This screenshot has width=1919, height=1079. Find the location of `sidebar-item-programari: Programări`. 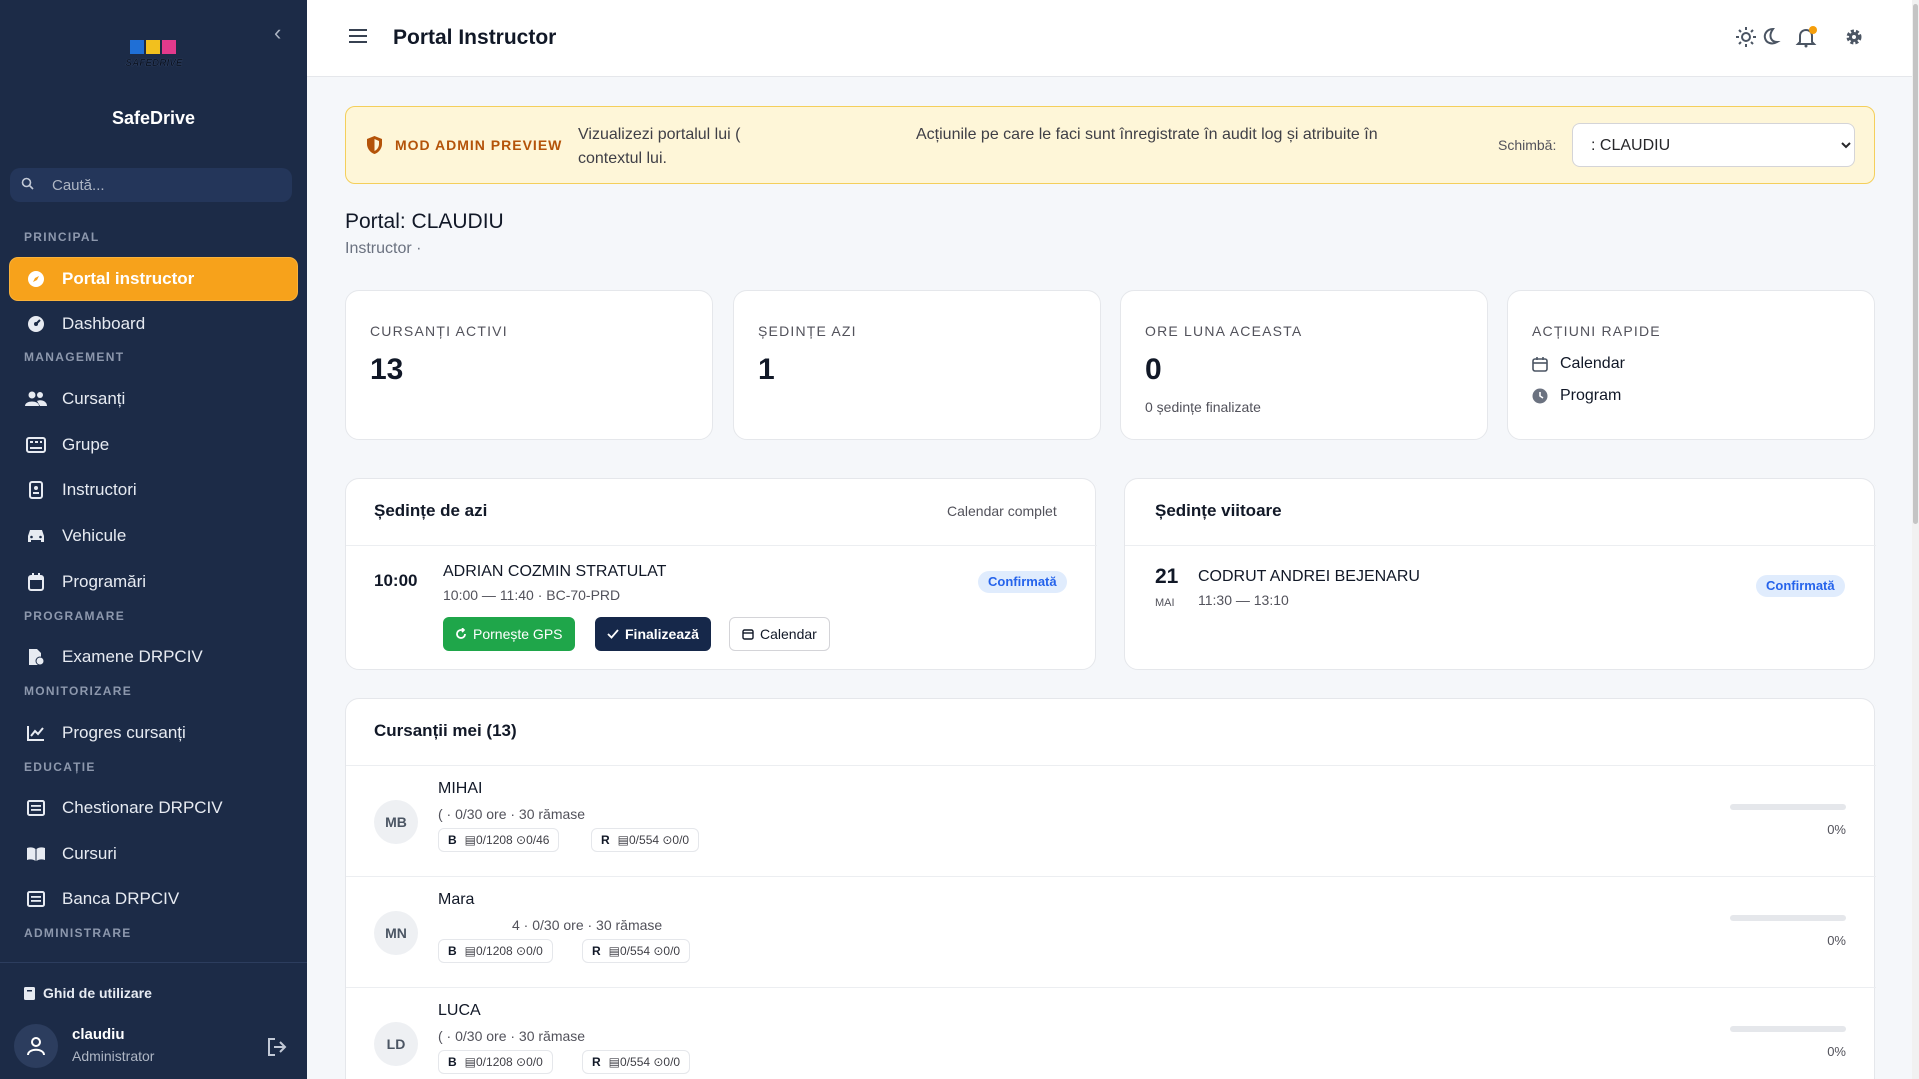

sidebar-item-programari: Programări is located at coordinates (153, 582).